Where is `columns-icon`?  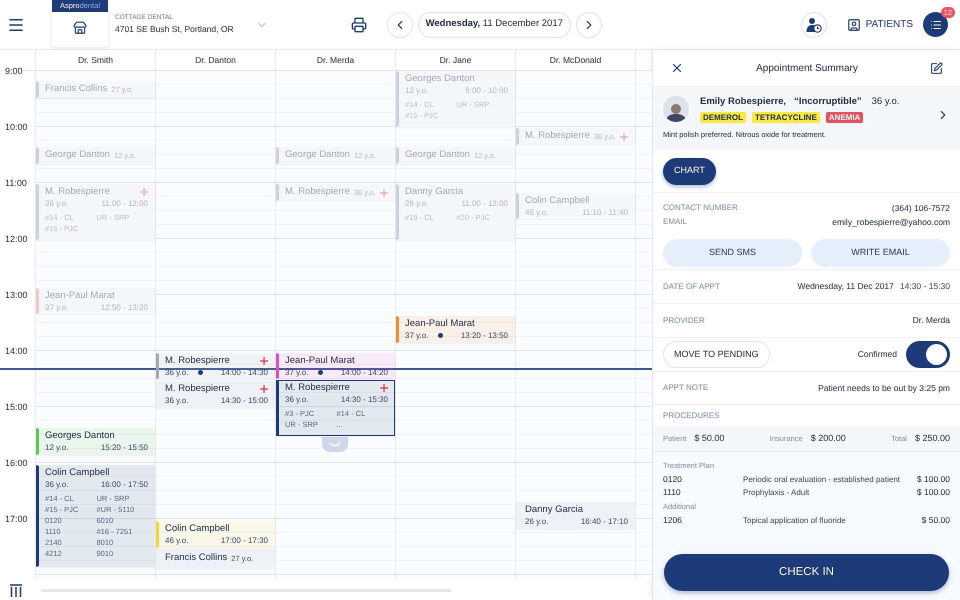
columns-icon is located at coordinates (16, 590).